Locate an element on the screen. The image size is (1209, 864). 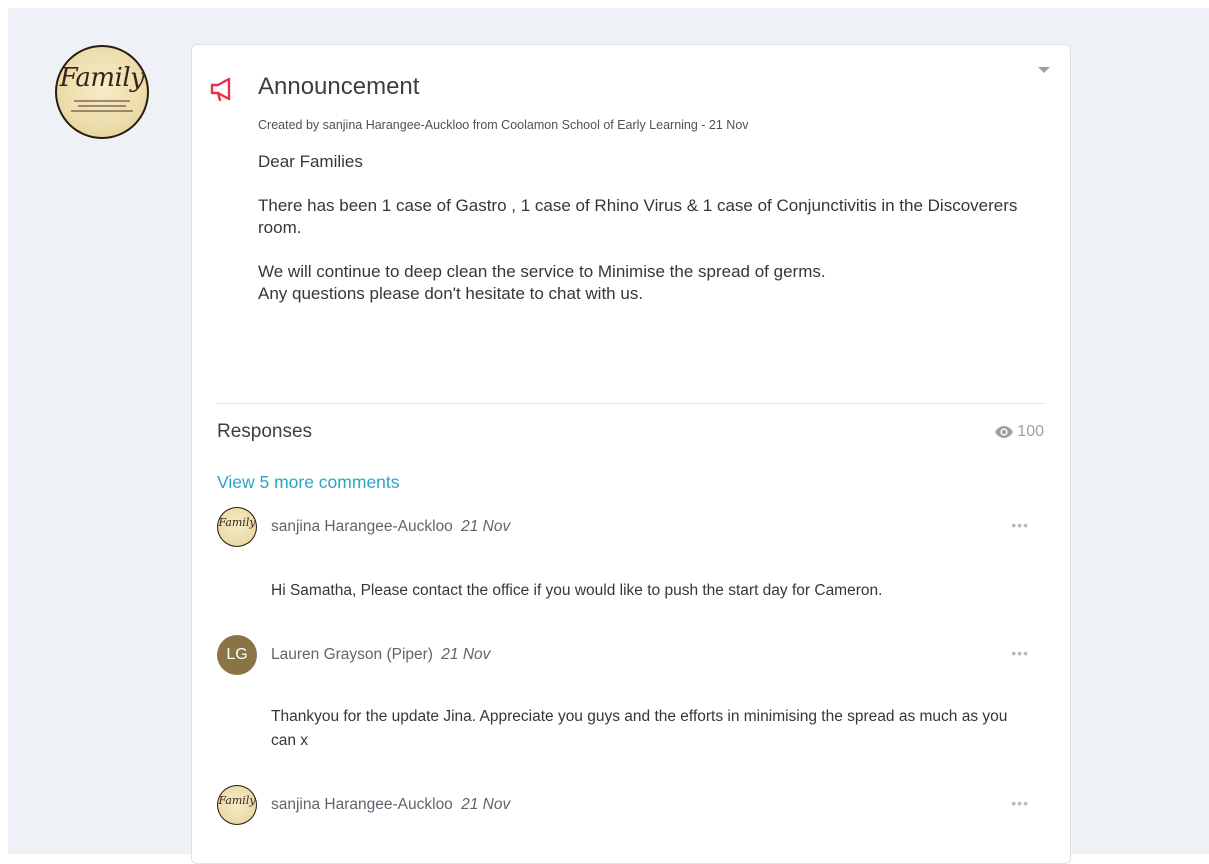
logo-word: Family is located at coordinates (102, 78).